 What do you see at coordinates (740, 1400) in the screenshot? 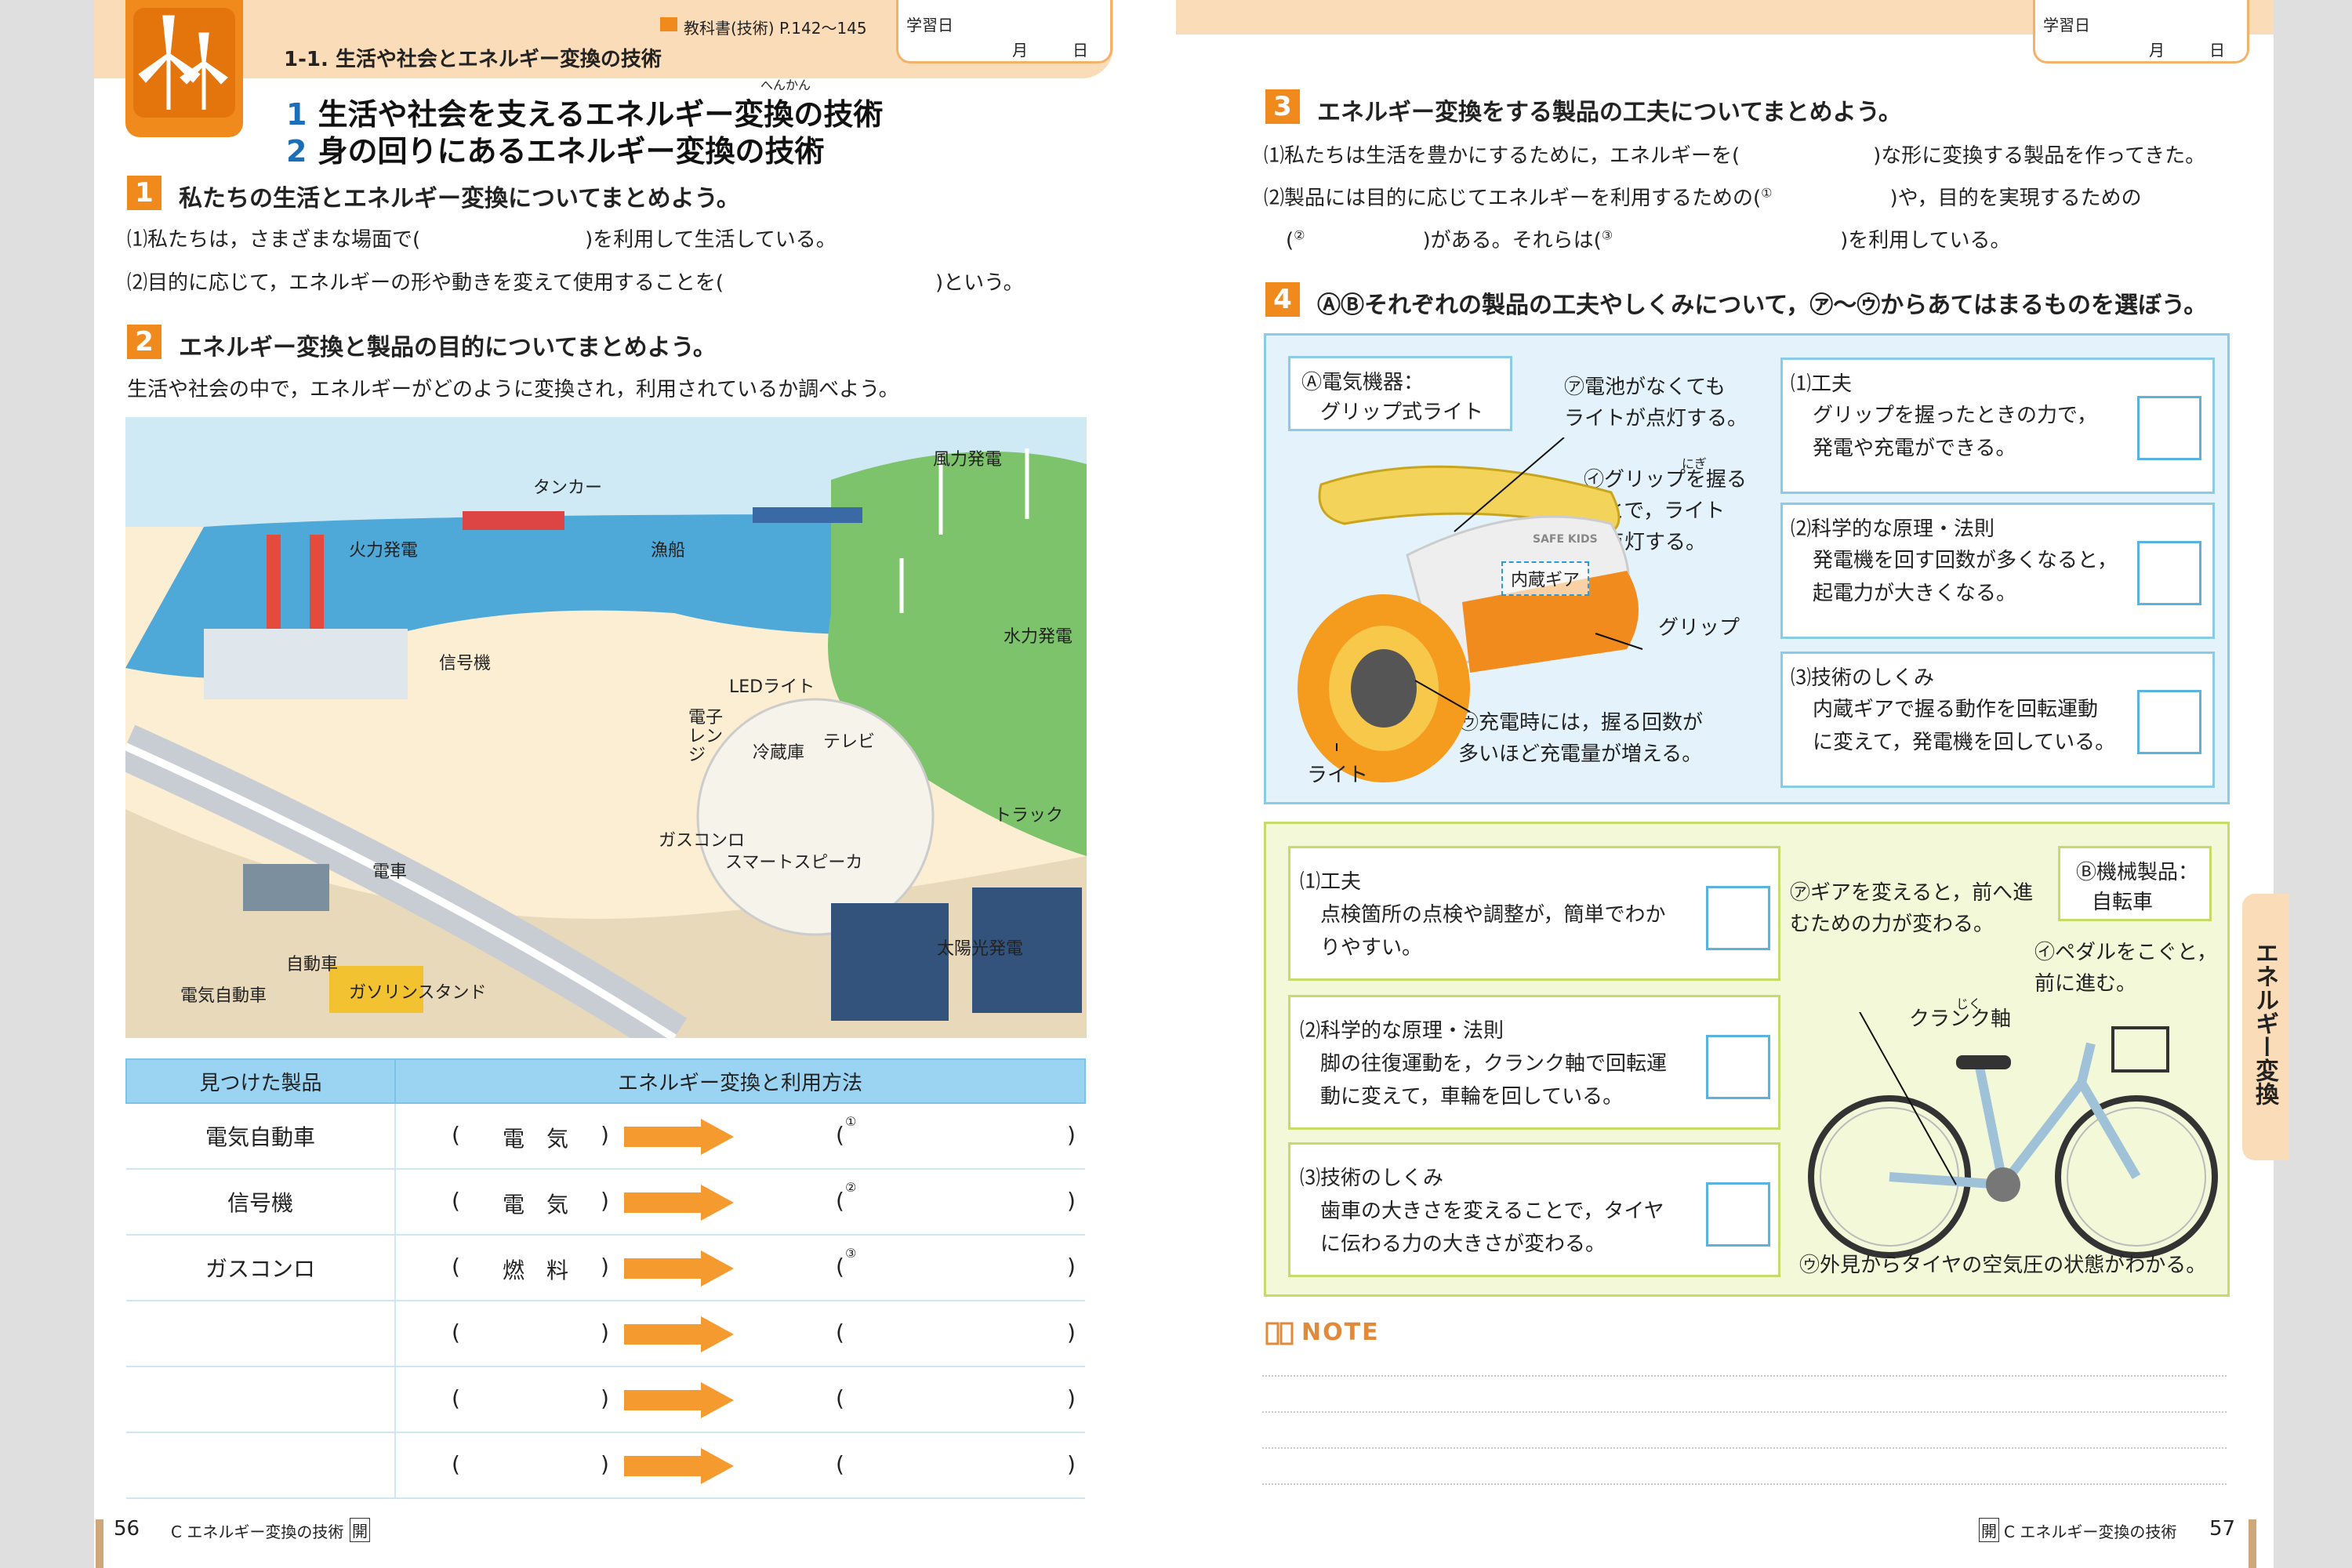
I see `table-cell-conversion: () ()` at bounding box center [740, 1400].